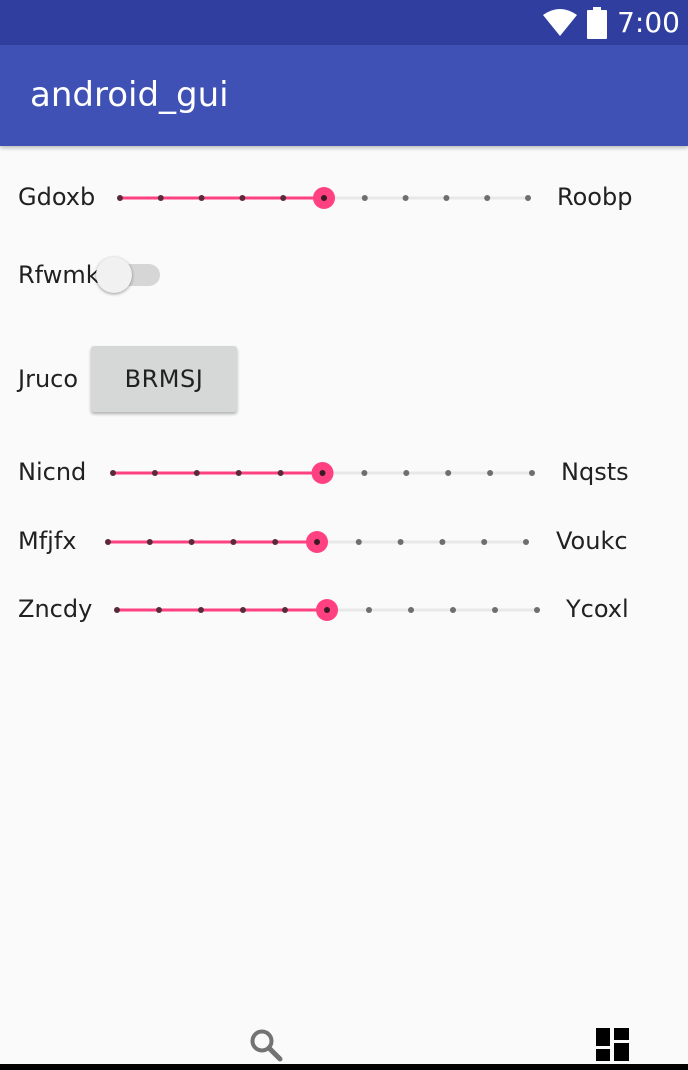 The height and width of the screenshot is (1070, 688). What do you see at coordinates (114, 275) in the screenshot?
I see `switch-thumb` at bounding box center [114, 275].